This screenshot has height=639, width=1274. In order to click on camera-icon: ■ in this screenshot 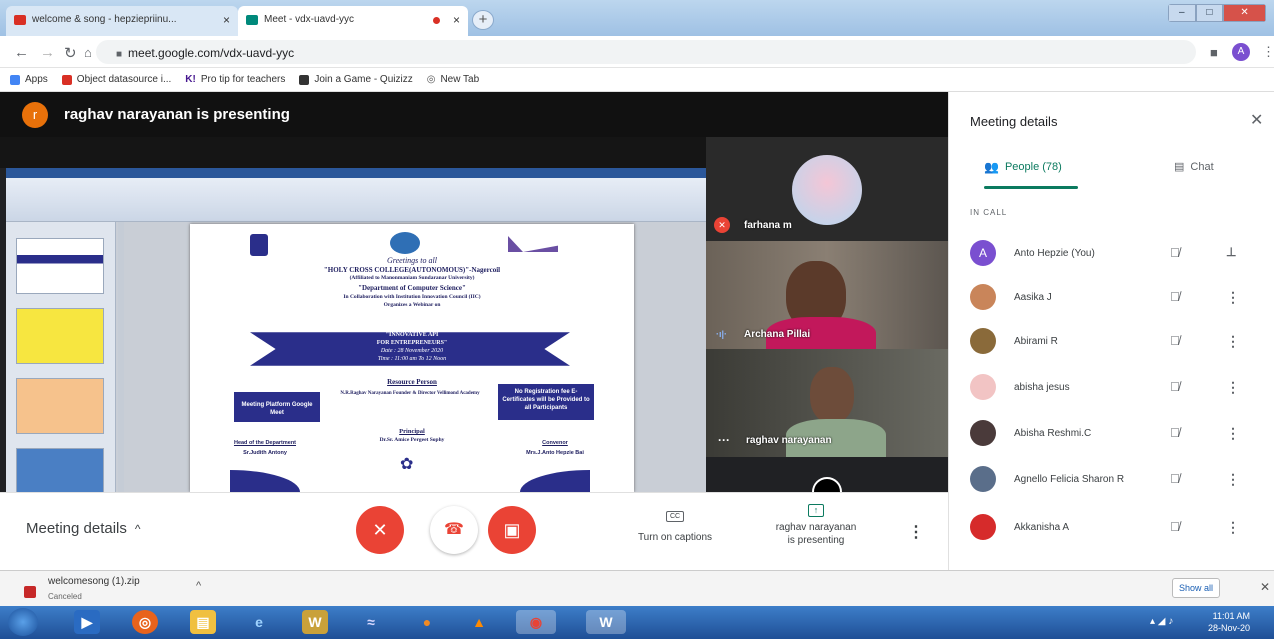, I will do `click(1214, 52)`.